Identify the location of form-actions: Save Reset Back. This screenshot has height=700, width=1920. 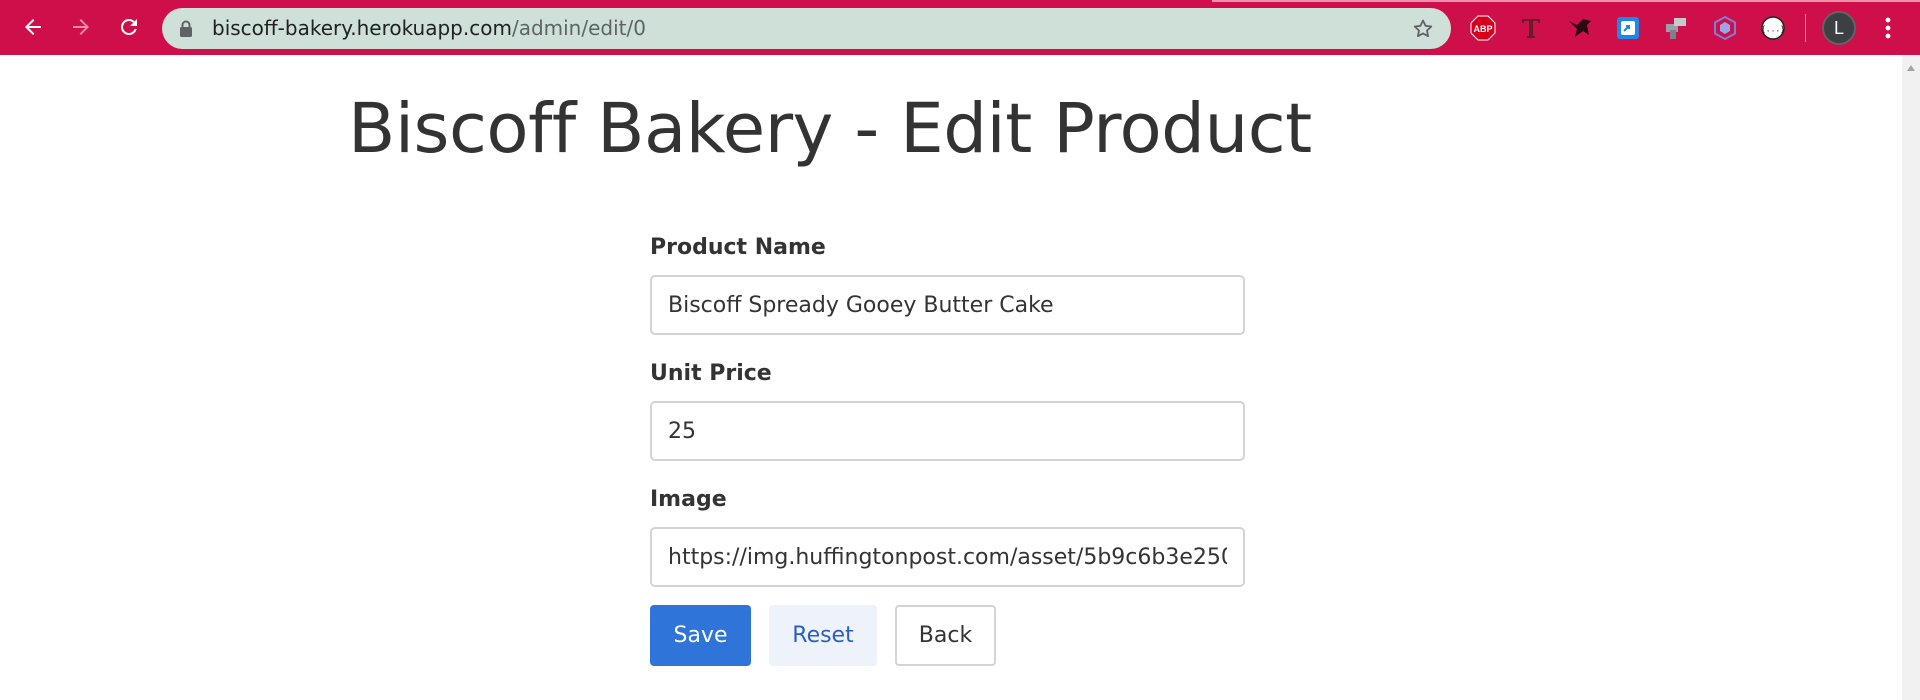
(947, 635).